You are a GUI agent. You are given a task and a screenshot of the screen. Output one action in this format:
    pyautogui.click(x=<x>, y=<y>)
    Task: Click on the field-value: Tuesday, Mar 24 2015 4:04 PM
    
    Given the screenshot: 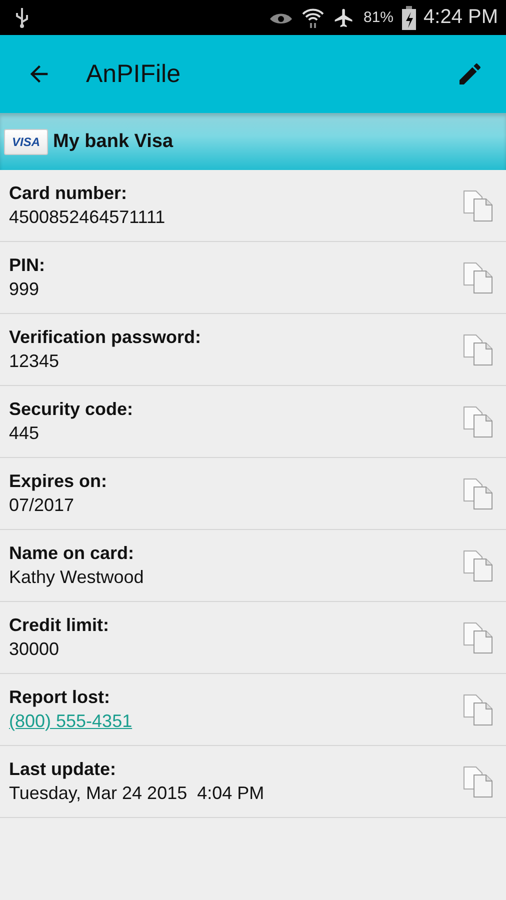 What is the action you would take?
    pyautogui.click(x=137, y=793)
    